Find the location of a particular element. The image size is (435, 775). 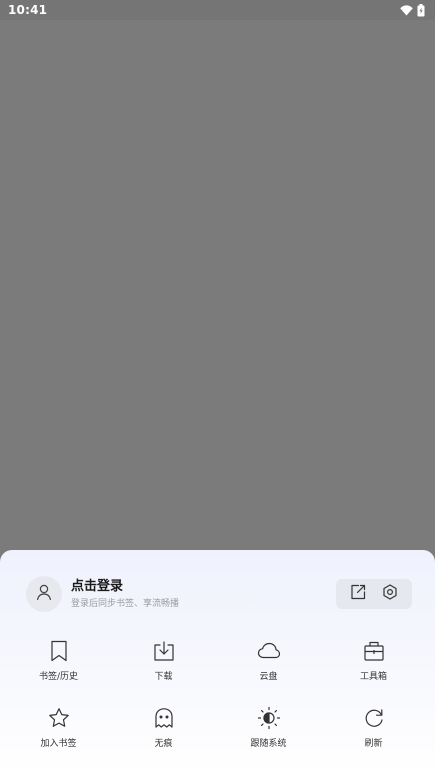

menu-item-refresh: 刷新 is located at coordinates (373, 728).